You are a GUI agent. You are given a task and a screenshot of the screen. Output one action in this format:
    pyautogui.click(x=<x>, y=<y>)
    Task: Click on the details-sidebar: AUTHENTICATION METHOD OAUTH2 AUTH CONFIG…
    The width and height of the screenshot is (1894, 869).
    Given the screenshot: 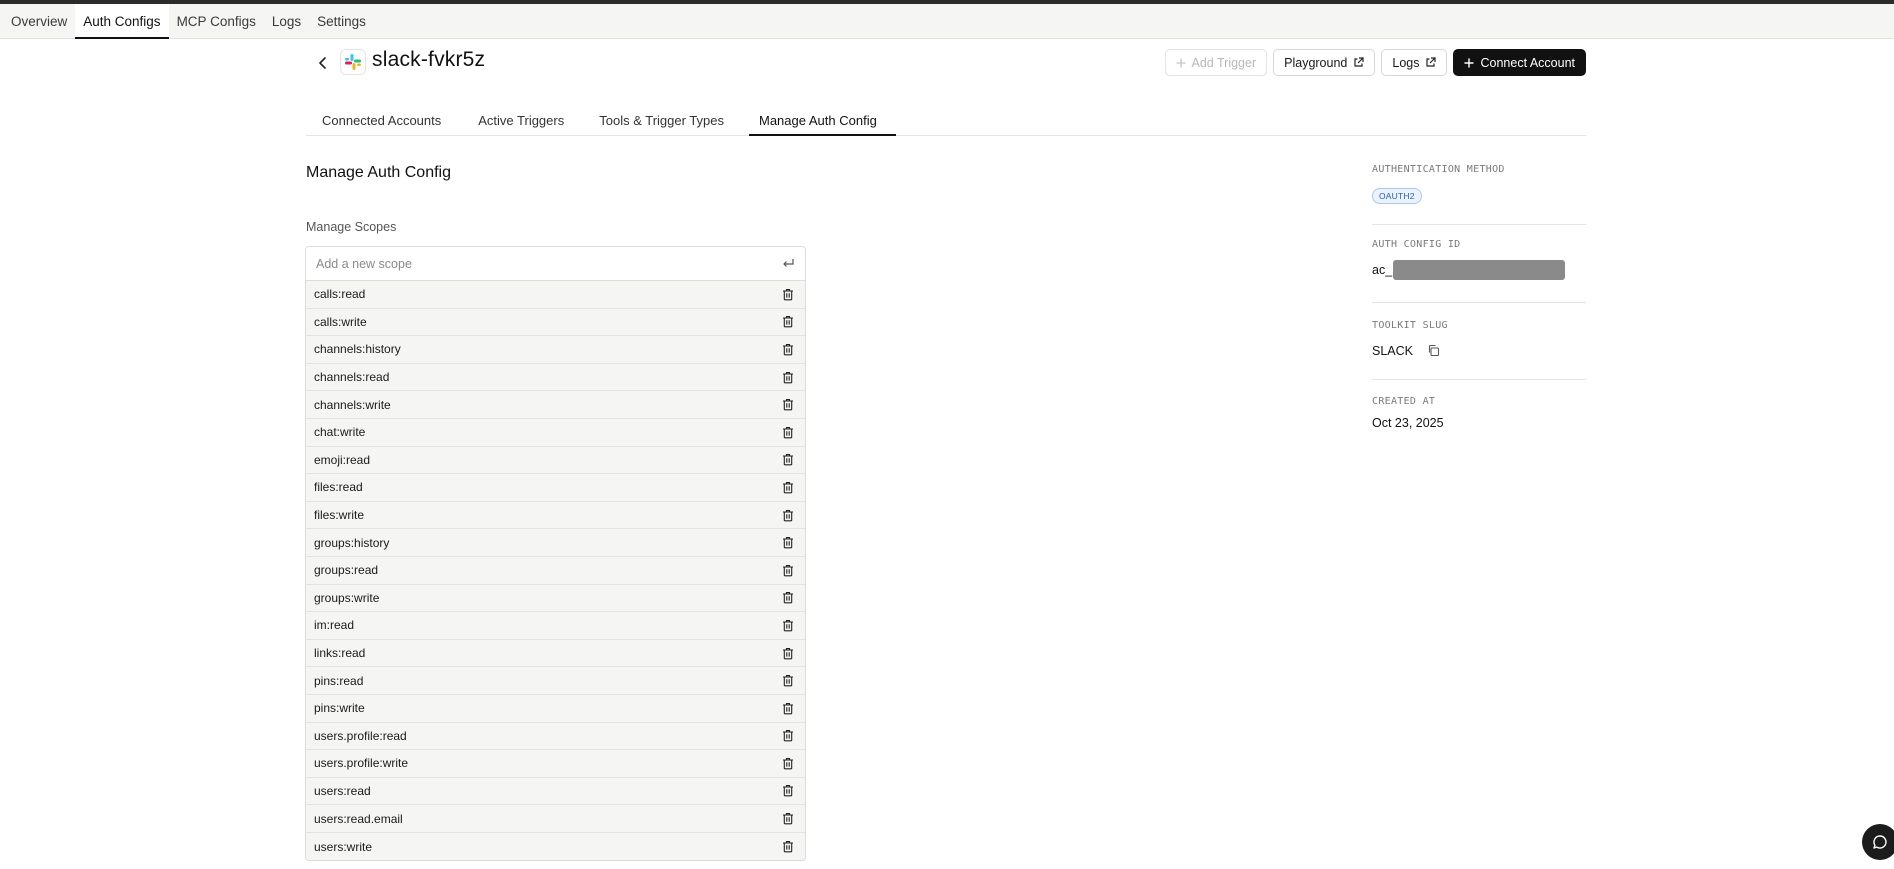 What is the action you would take?
    pyautogui.click(x=1479, y=301)
    